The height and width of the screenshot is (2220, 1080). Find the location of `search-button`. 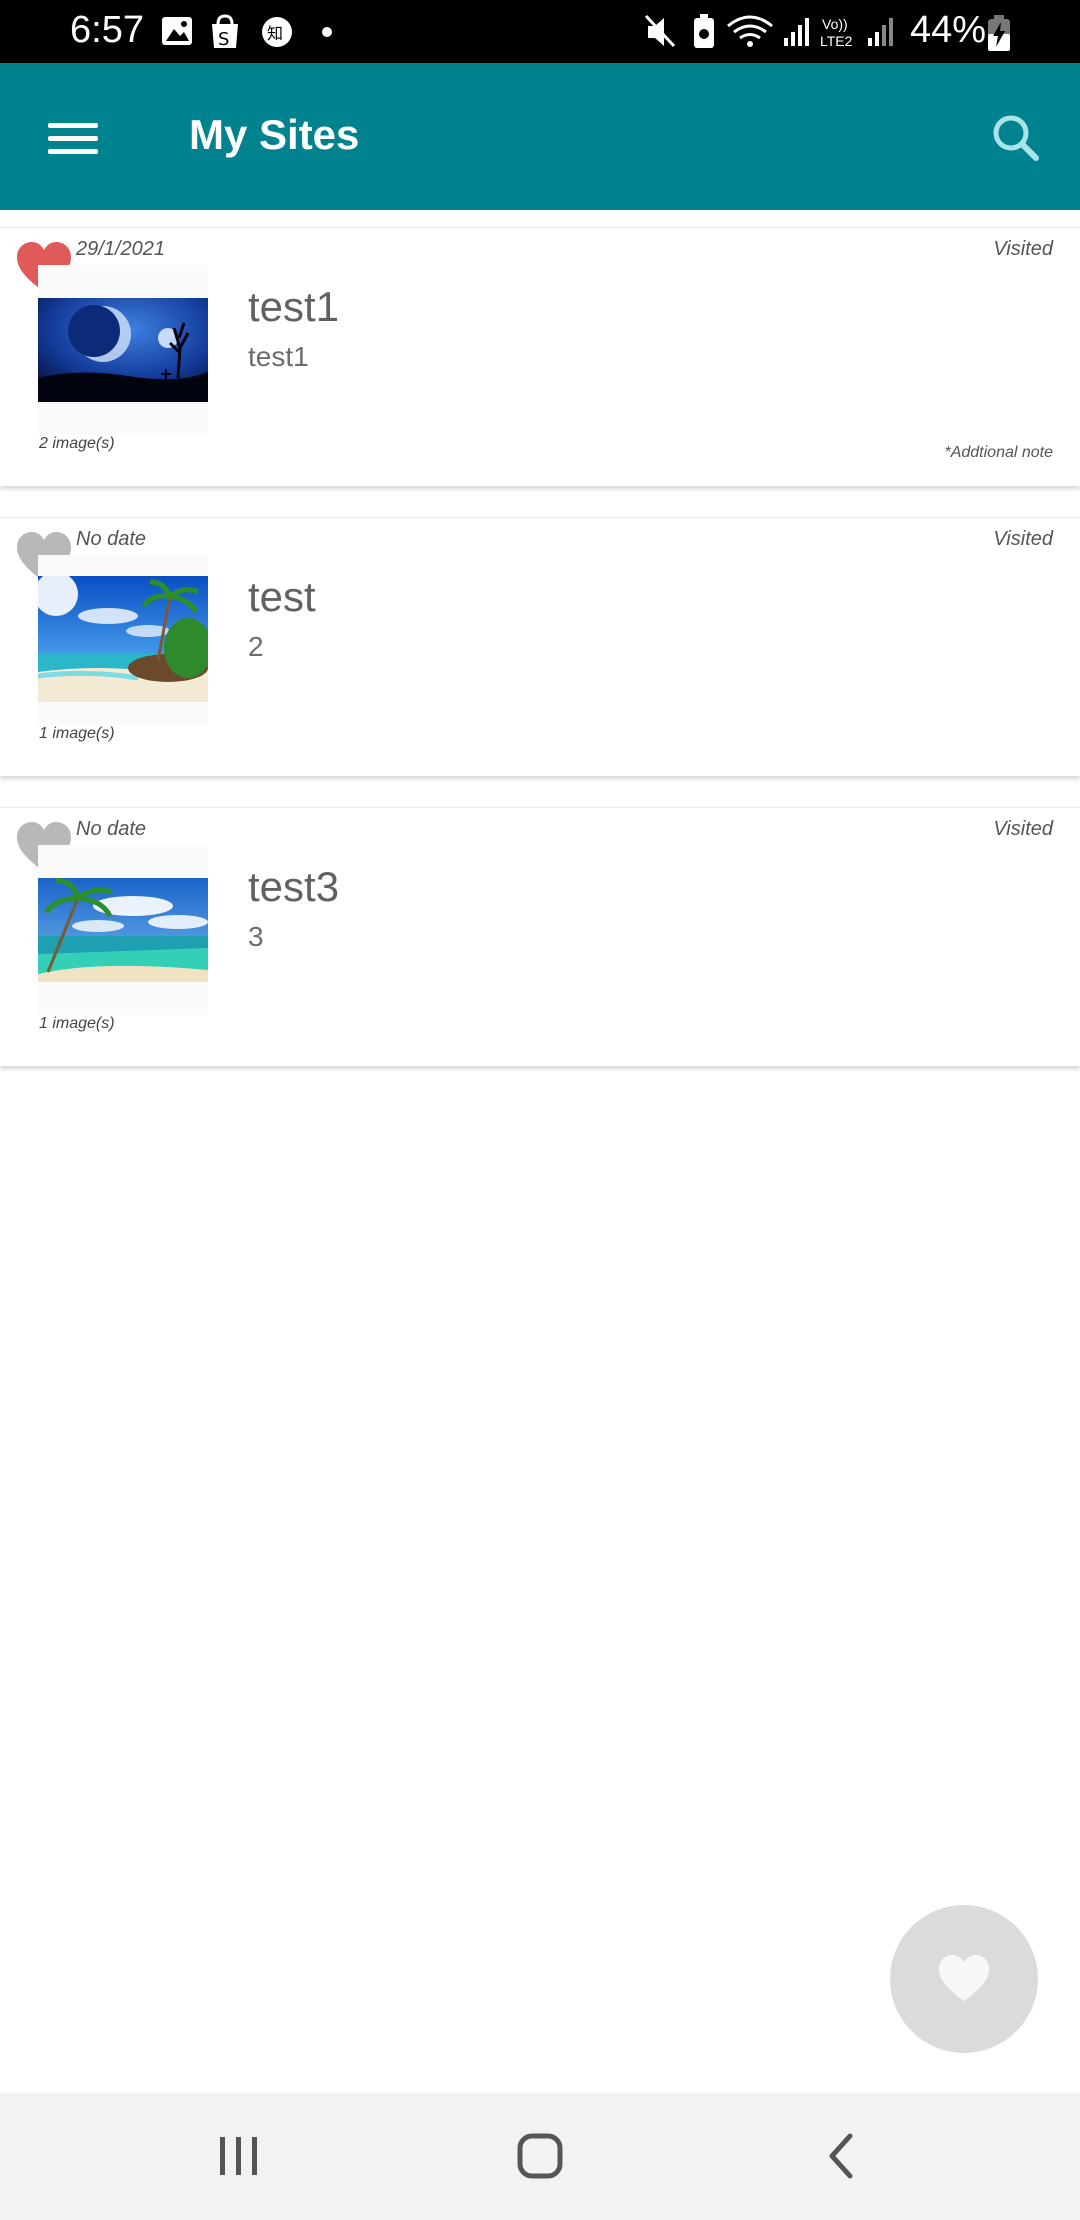

search-button is located at coordinates (1015, 138).